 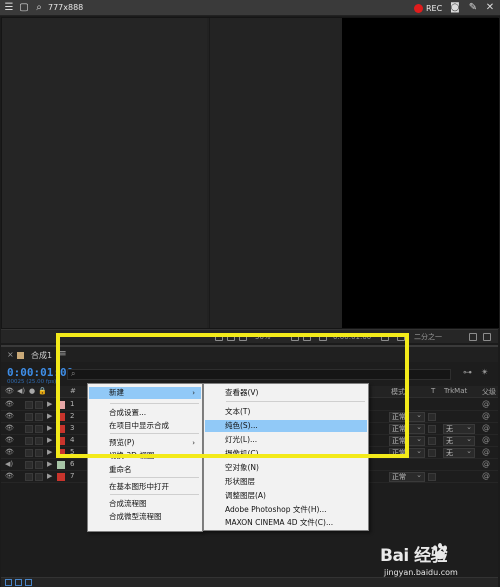 I want to click on graph-editor-icon: ✴, so click(x=485, y=373).